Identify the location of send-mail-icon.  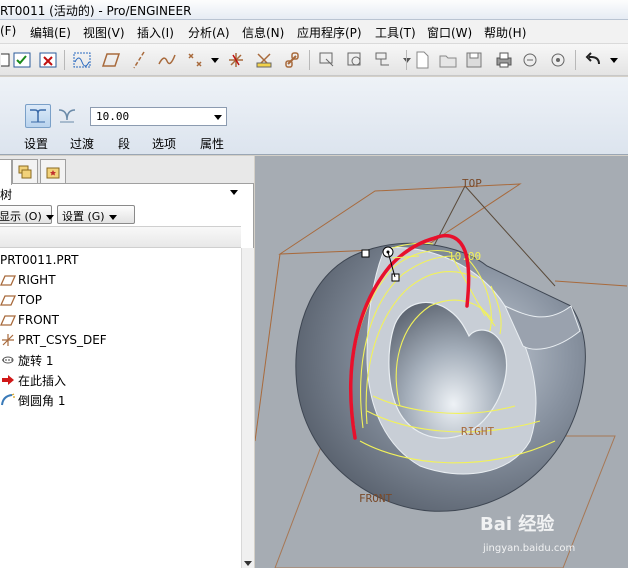
(530, 60).